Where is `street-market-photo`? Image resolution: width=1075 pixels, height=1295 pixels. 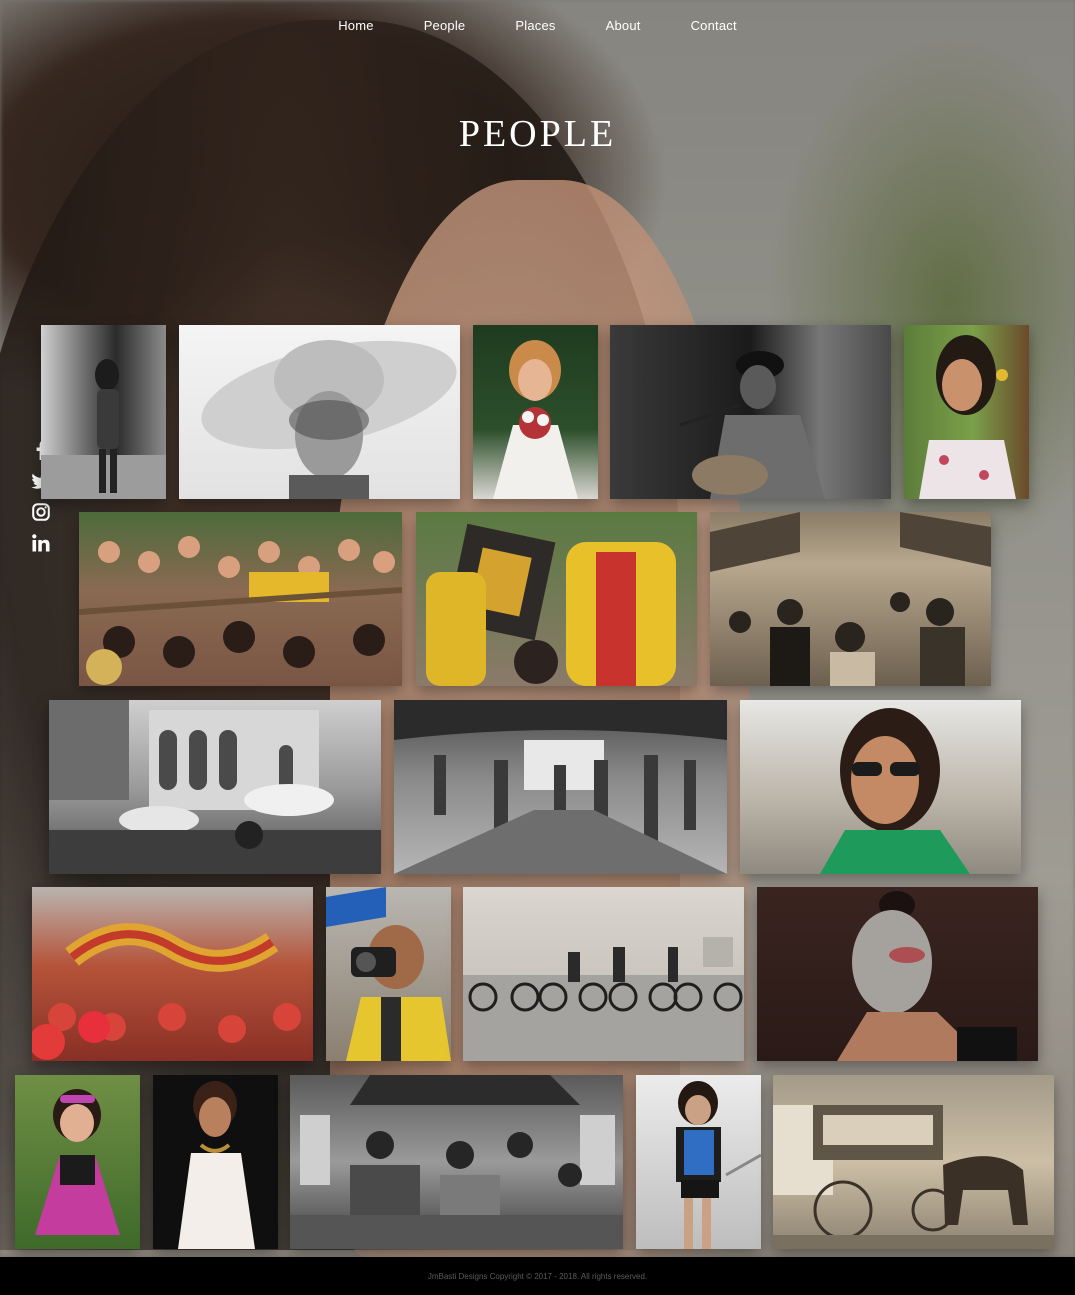
street-market-photo is located at coordinates (456, 1162).